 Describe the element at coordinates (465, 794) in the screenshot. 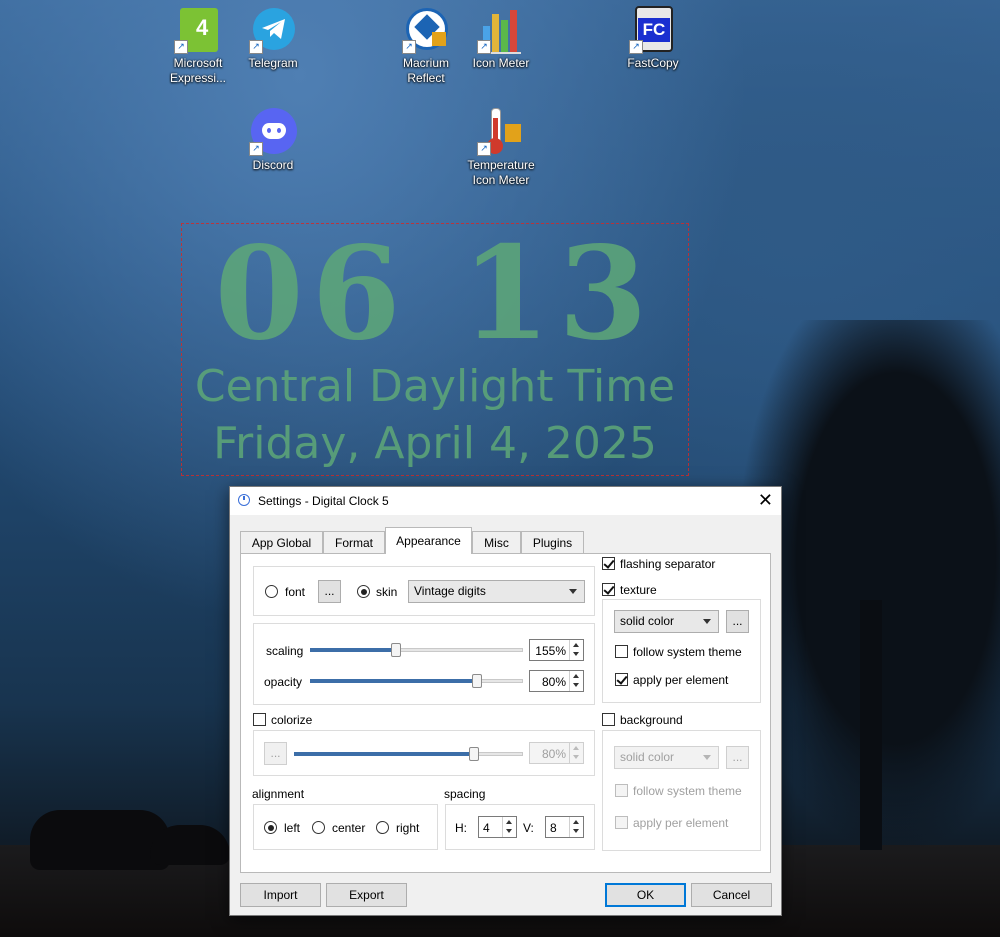

I see `spacing-label: spacing` at that location.